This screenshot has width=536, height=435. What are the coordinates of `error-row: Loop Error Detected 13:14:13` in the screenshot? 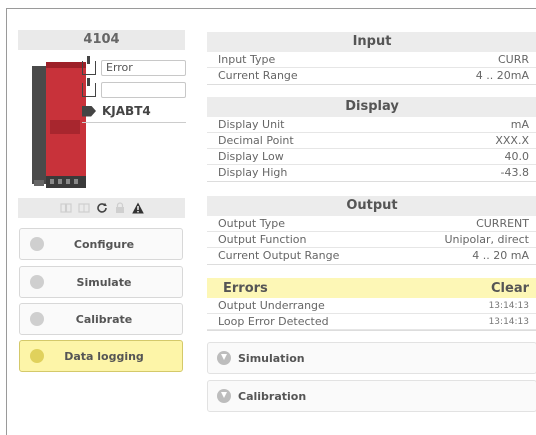 It's located at (371, 322).